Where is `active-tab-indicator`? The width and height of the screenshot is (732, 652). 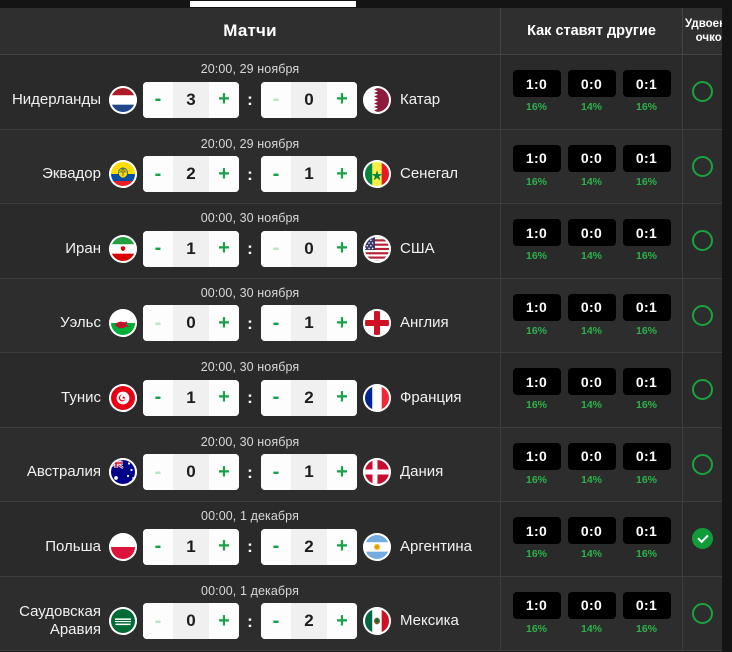 active-tab-indicator is located at coordinates (273, 4).